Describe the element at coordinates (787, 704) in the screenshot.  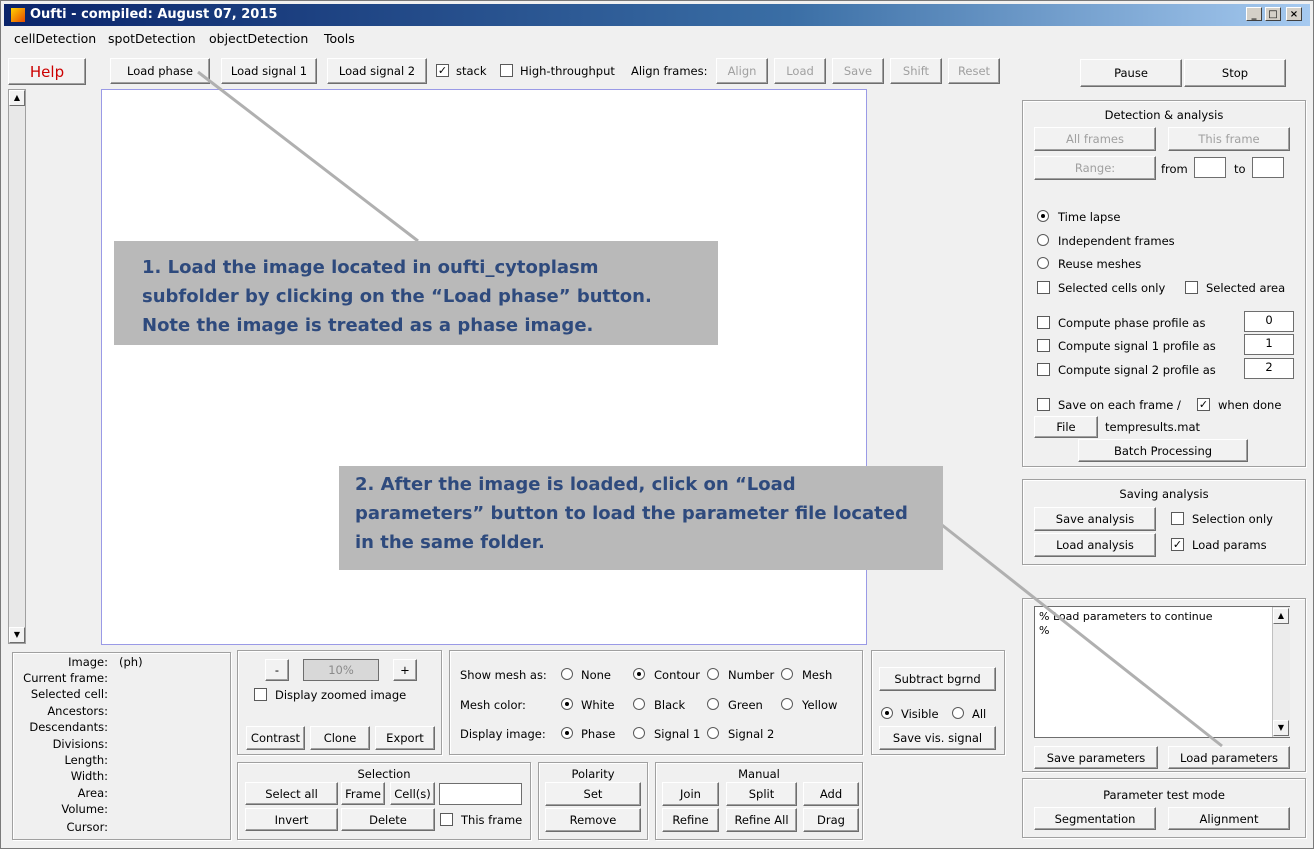
I see `color-yellow-radio` at that location.